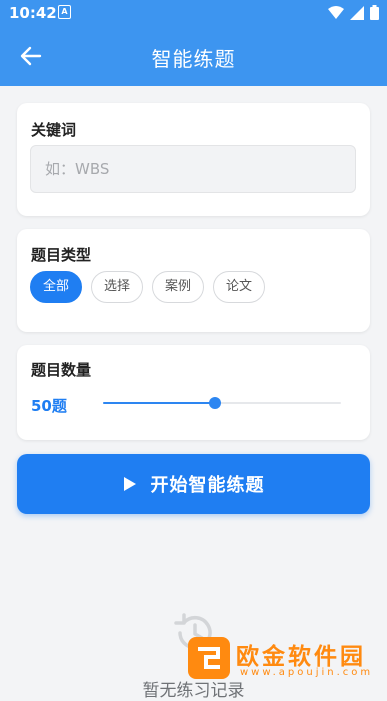  Describe the element at coordinates (301, 657) in the screenshot. I see `watermark-name: 欧金软件园` at that location.